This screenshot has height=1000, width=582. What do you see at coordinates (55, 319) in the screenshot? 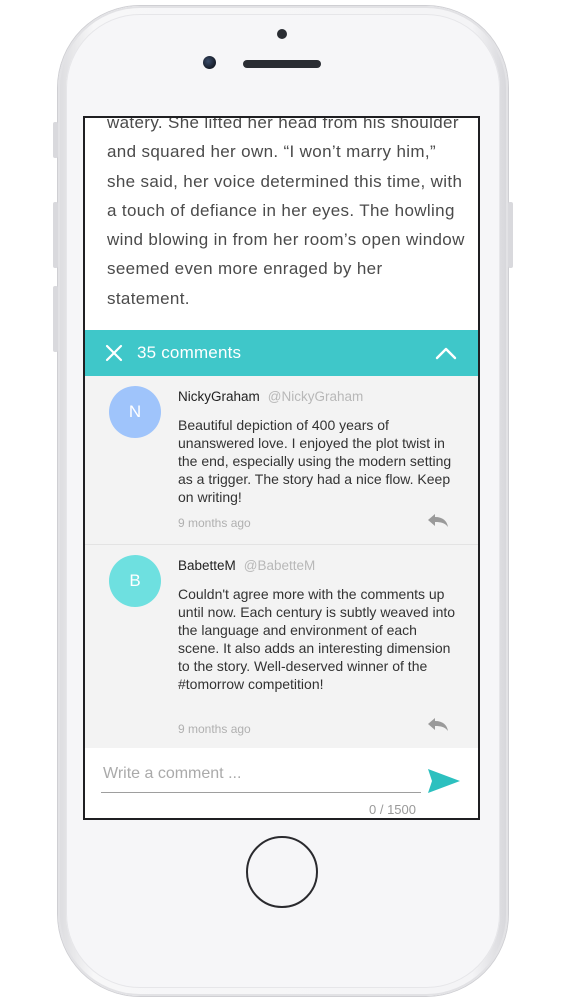
I see `volume-down-button` at bounding box center [55, 319].